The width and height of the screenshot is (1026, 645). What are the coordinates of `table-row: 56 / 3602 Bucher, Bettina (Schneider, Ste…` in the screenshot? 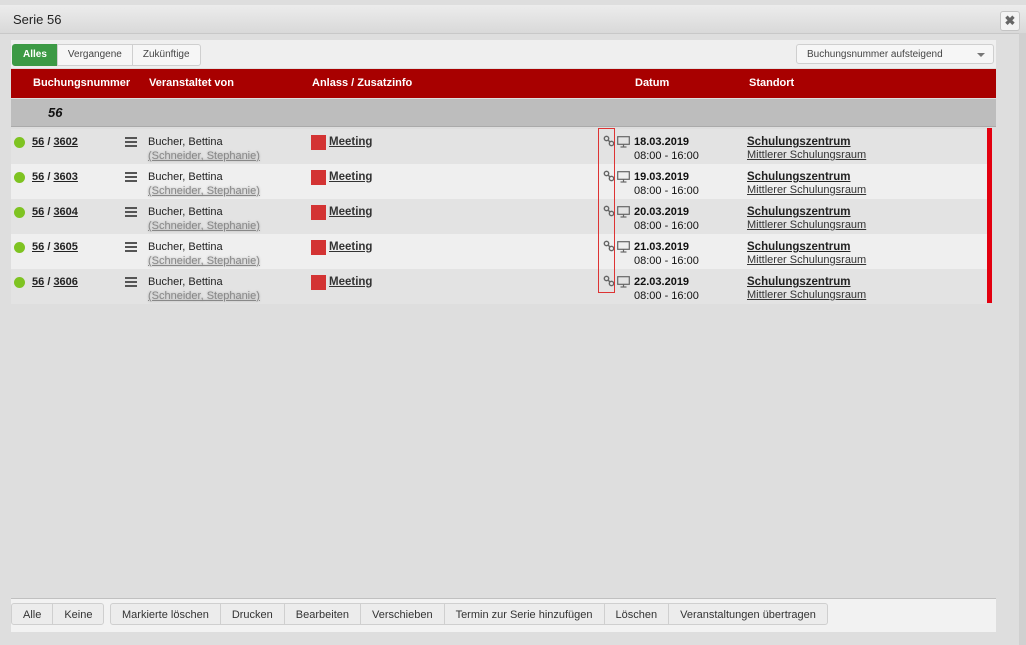 It's located at (499, 146).